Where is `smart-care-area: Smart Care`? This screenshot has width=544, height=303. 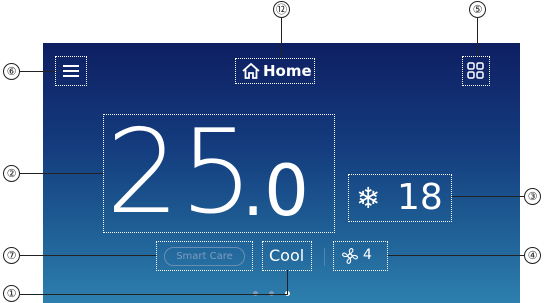 smart-care-area: Smart Care is located at coordinates (204, 256).